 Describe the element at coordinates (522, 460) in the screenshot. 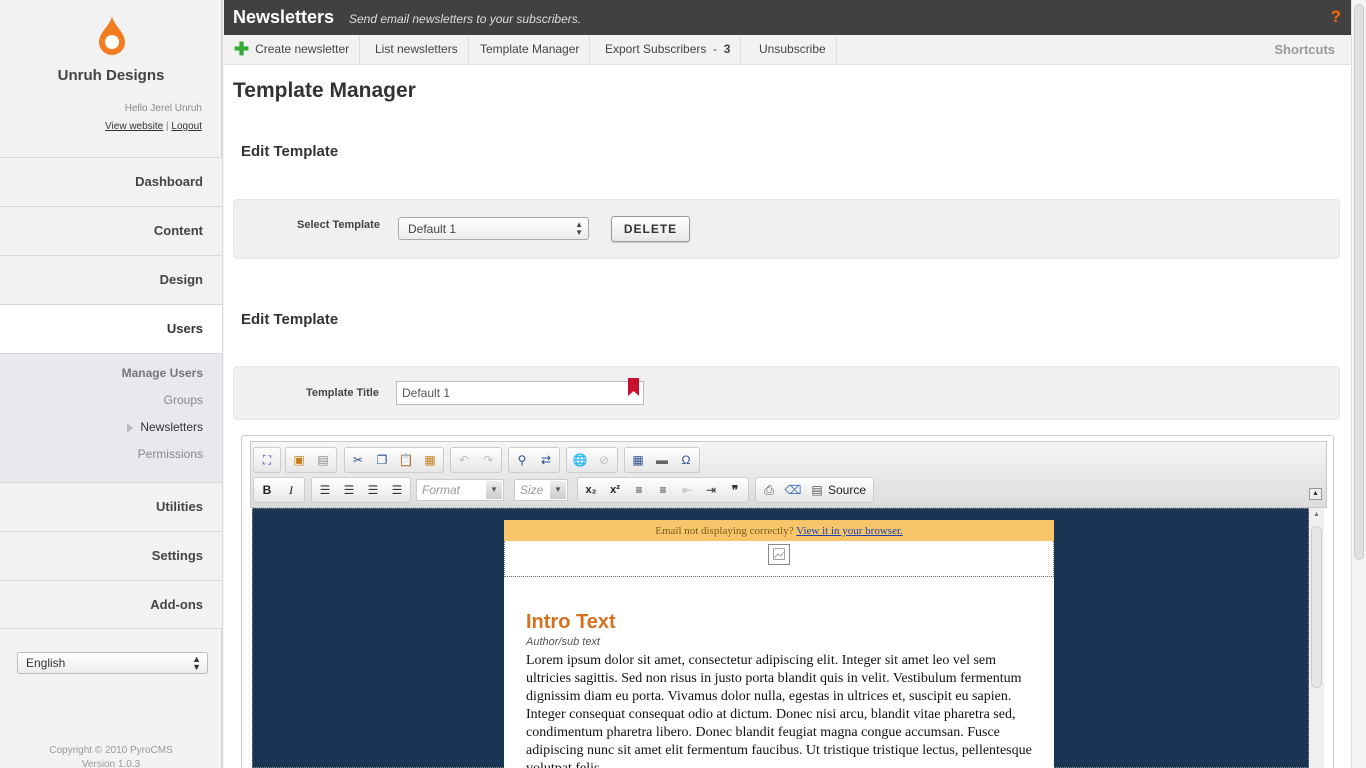

I see `find-icon: ⚲` at that location.